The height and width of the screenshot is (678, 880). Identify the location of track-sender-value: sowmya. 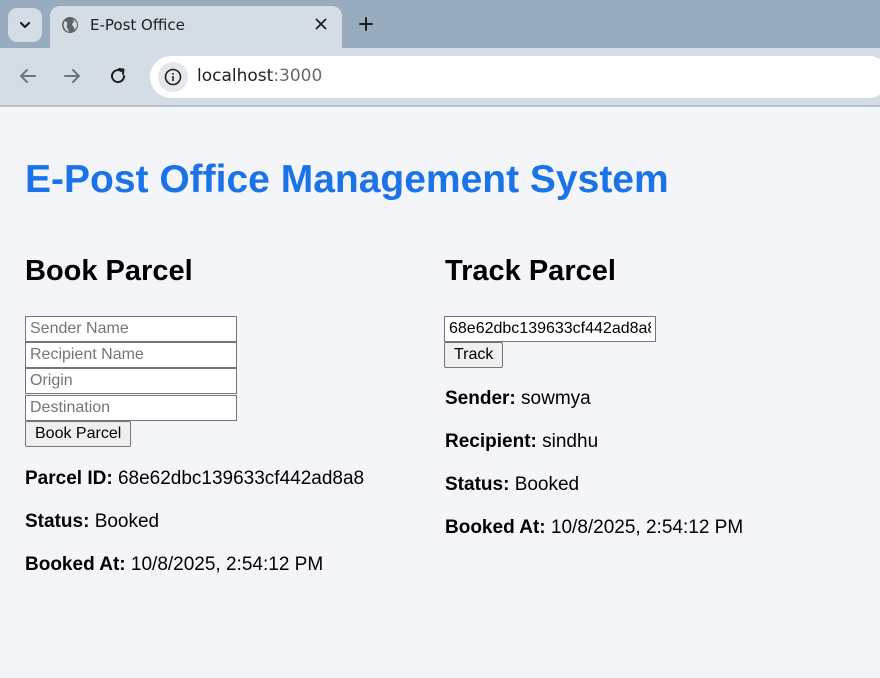
(556, 398).